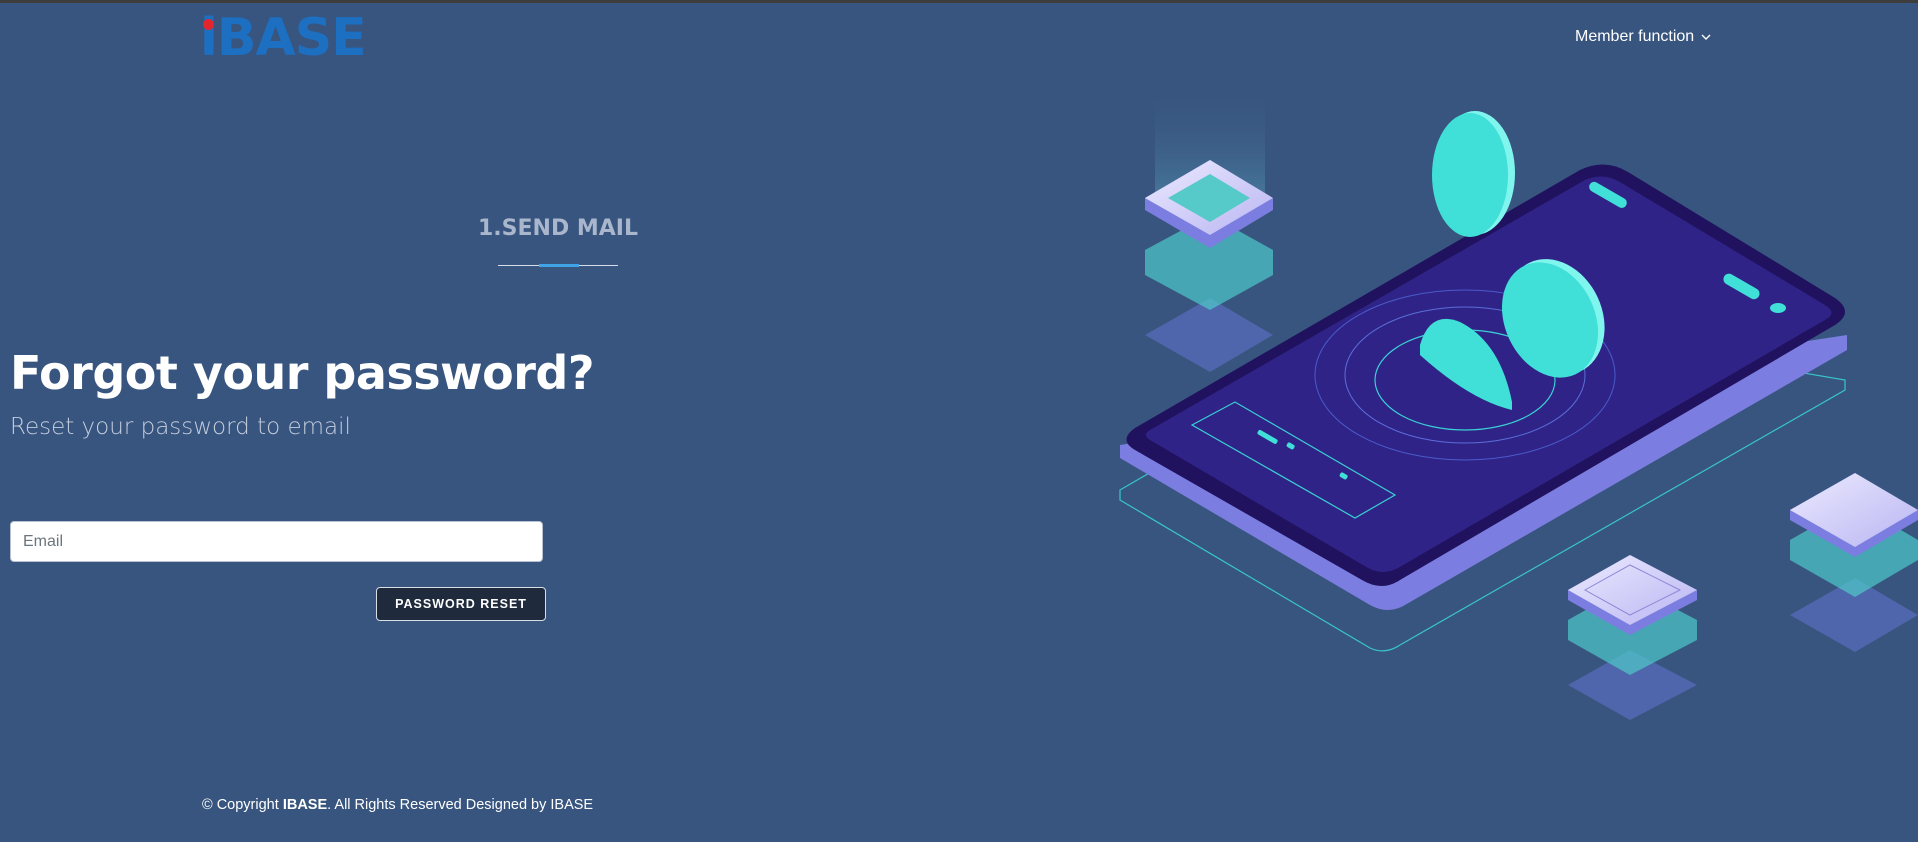 Image resolution: width=1918 pixels, height=842 pixels. What do you see at coordinates (460, 805) in the screenshot?
I see `footer-suffix: . All Rights Reserved Designed by IBASE` at bounding box center [460, 805].